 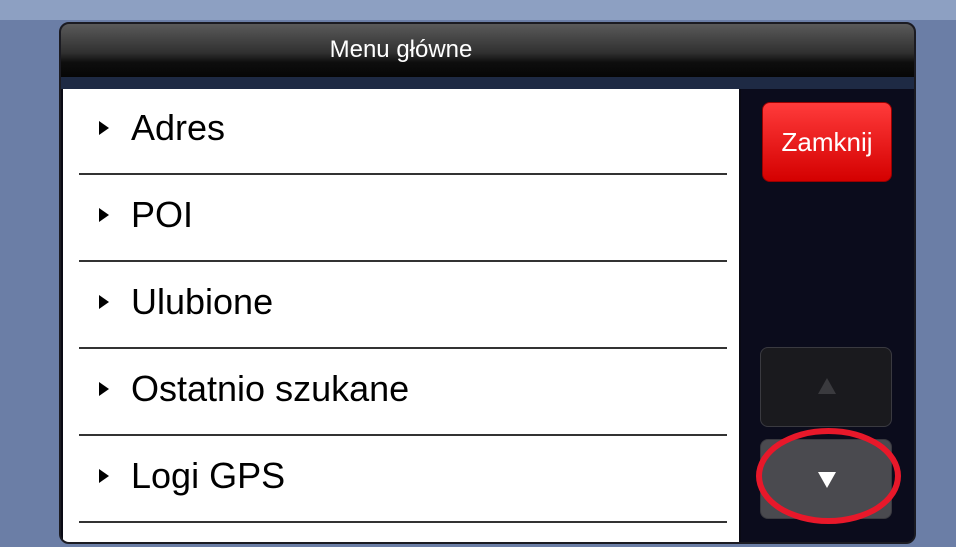 I want to click on menu-item-label: POI, so click(x=162, y=214).